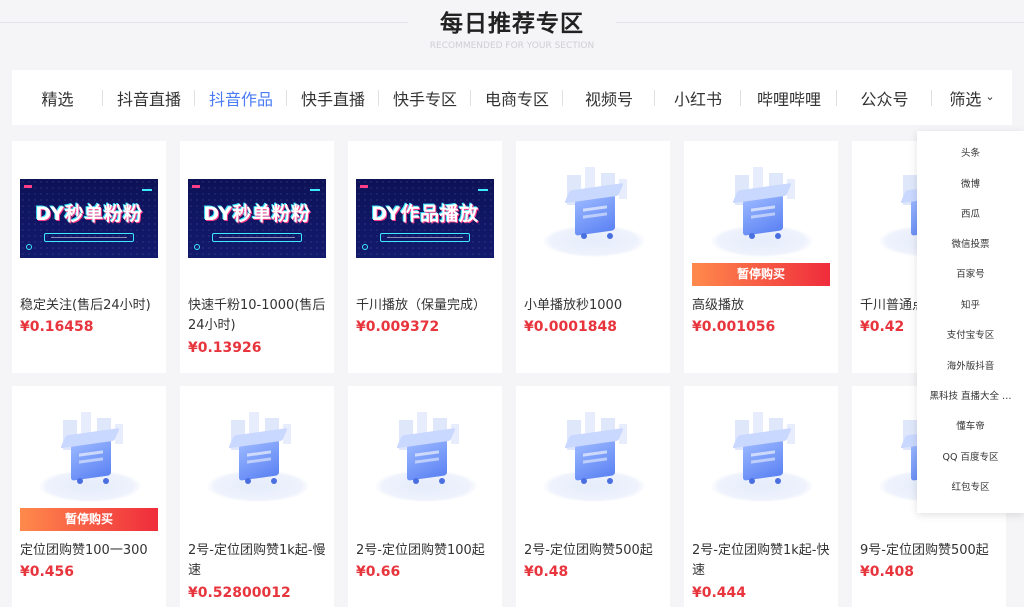 This screenshot has height=607, width=1024. Describe the element at coordinates (718, 305) in the screenshot. I see `product-name: 高级播放` at that location.